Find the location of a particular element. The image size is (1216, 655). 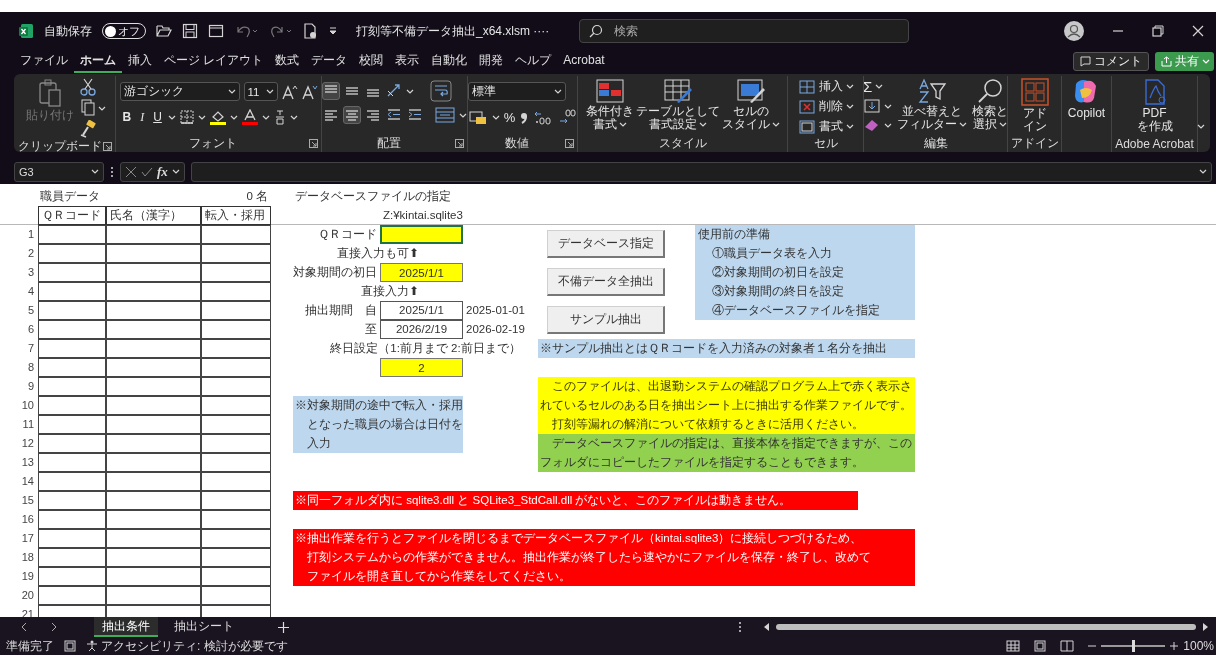

underline-button: U is located at coordinates (157, 117).